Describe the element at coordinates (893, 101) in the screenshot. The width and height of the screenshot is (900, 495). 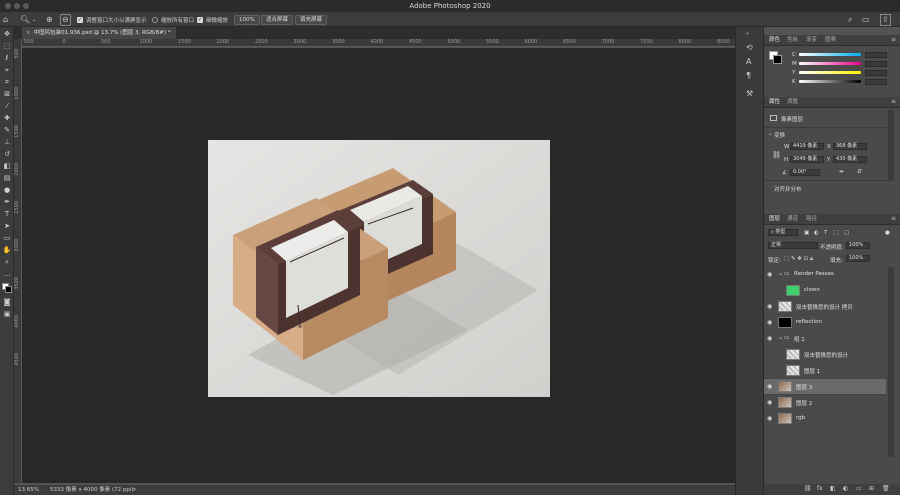
I see `properties-panel-menu-icon: ≡` at that location.